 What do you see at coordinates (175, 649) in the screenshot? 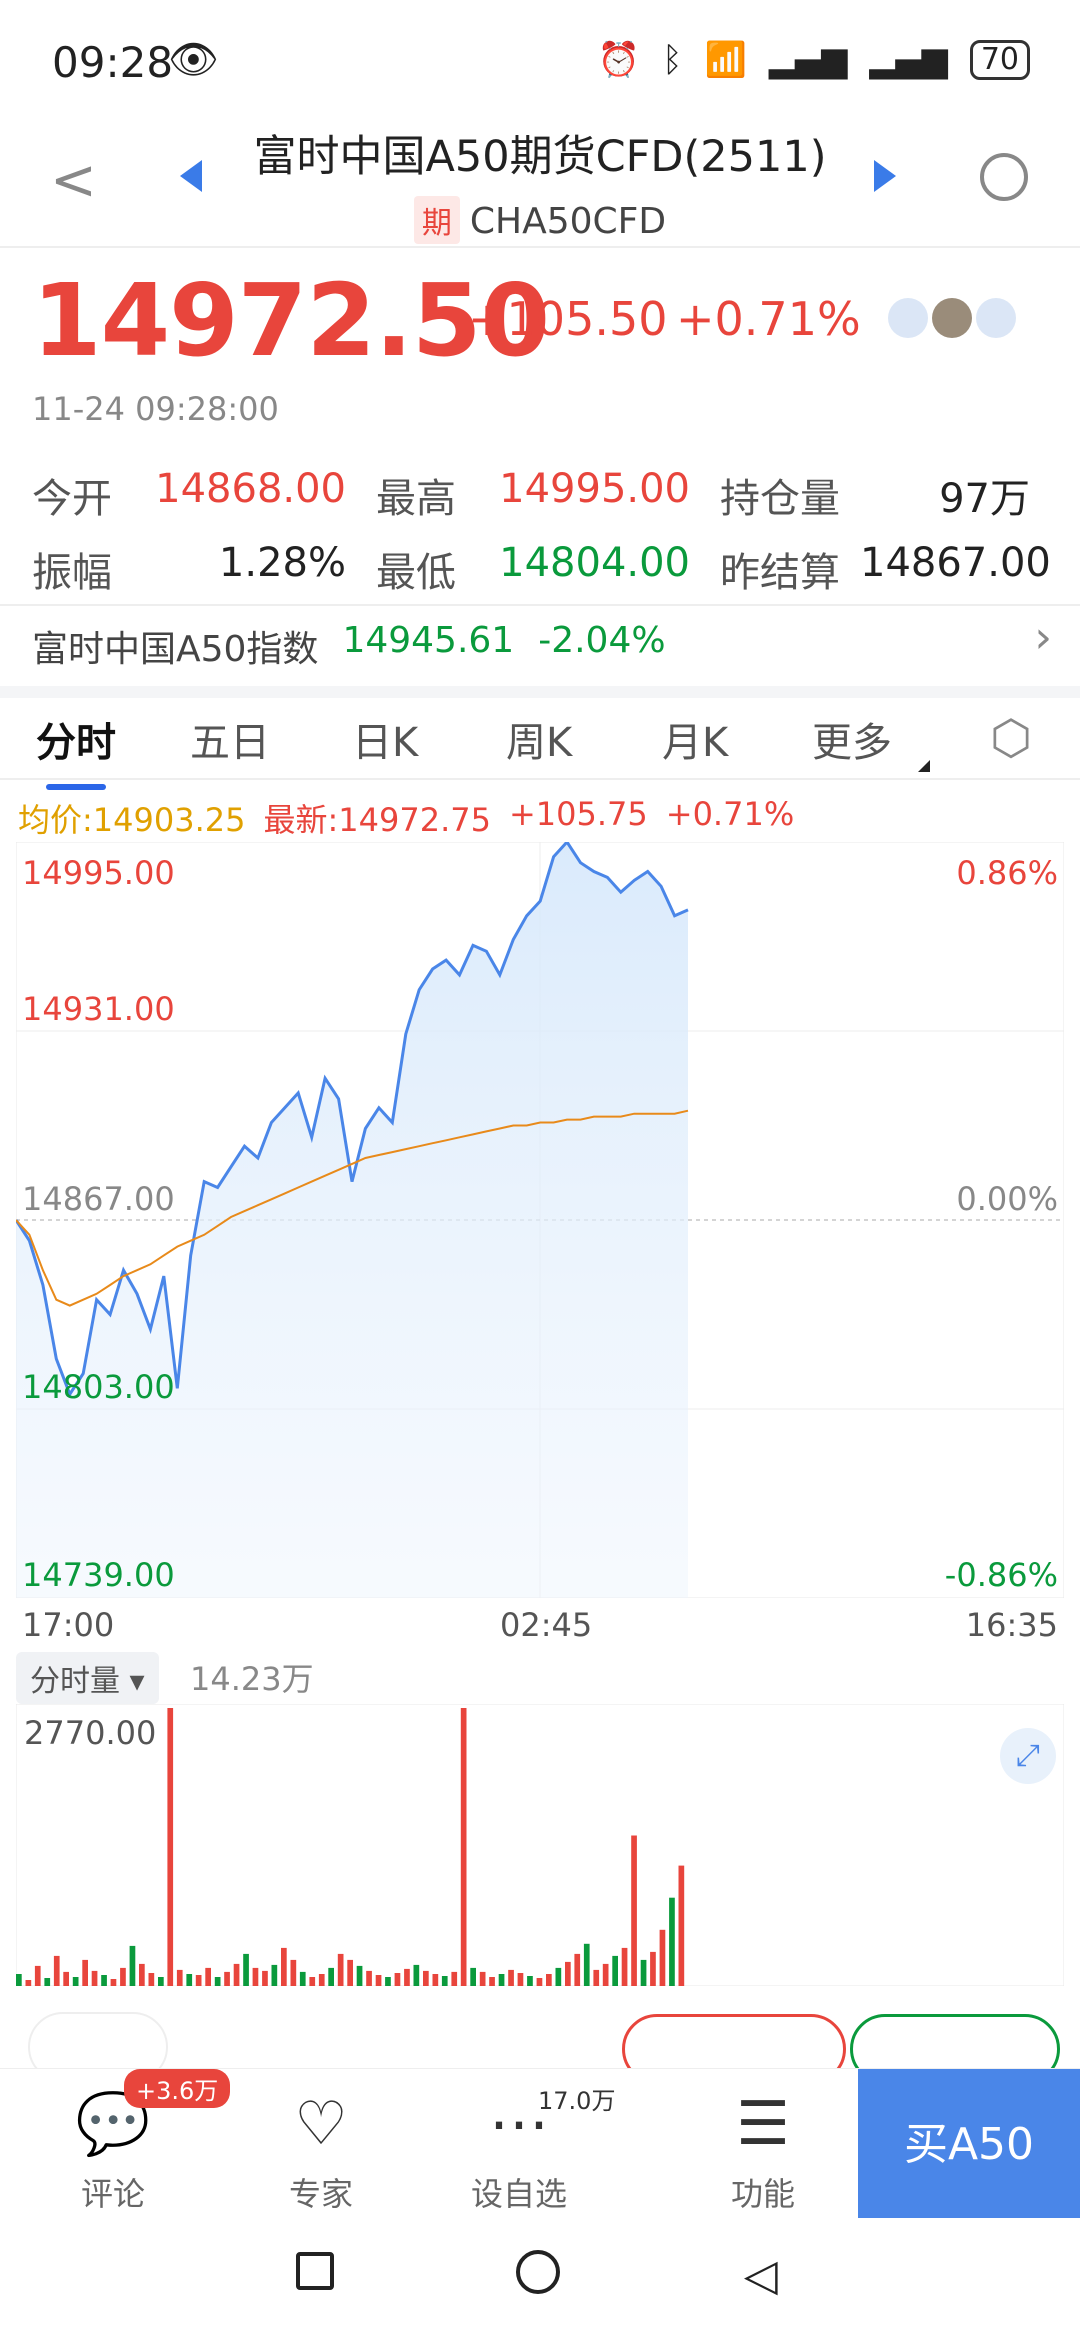
I see `index-name: 富时中国A50指数` at bounding box center [175, 649].